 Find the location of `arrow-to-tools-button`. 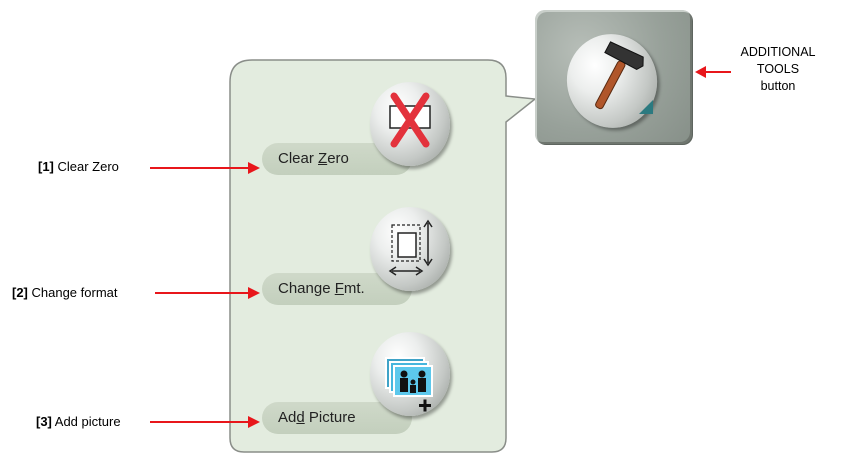

arrow-to-tools-button is located at coordinates (713, 72).